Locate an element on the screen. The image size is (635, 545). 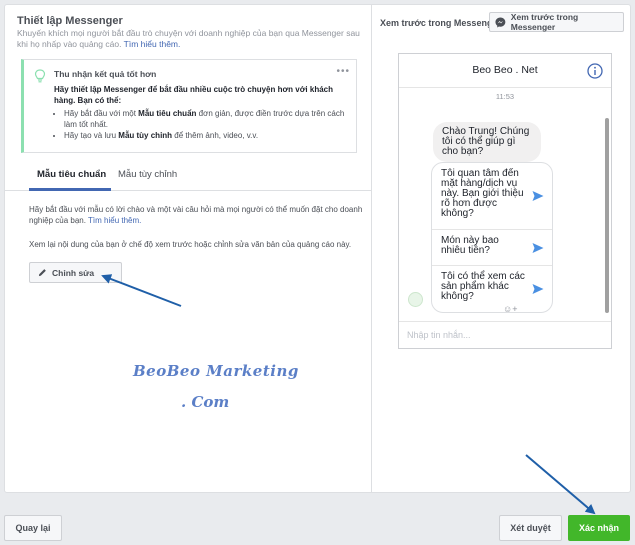
page-avatar is located at coordinates (415, 299).